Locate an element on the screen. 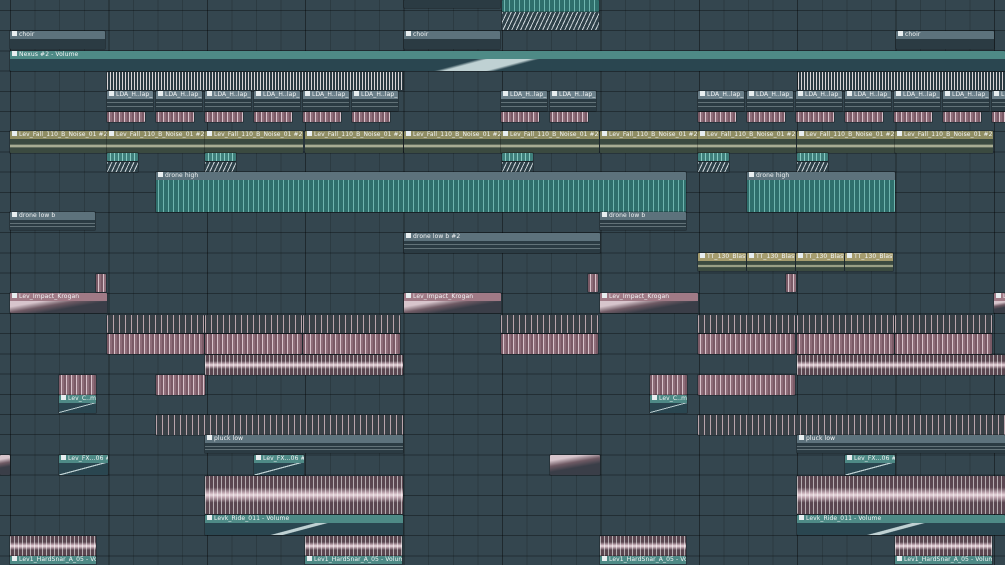 The width and height of the screenshot is (1005, 565). clip-header: drone high is located at coordinates (821, 176).